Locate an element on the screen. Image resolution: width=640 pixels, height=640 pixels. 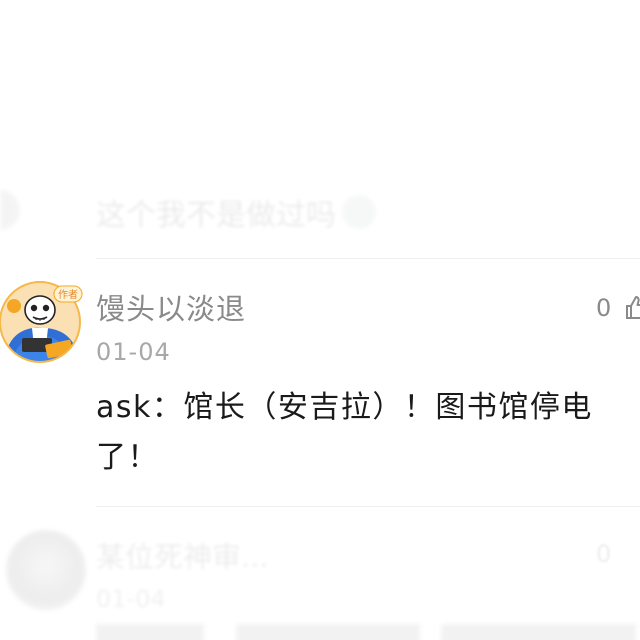
comment-body-line: ask：馆长（安吉拉）！图书馆停电 is located at coordinates (344, 407).